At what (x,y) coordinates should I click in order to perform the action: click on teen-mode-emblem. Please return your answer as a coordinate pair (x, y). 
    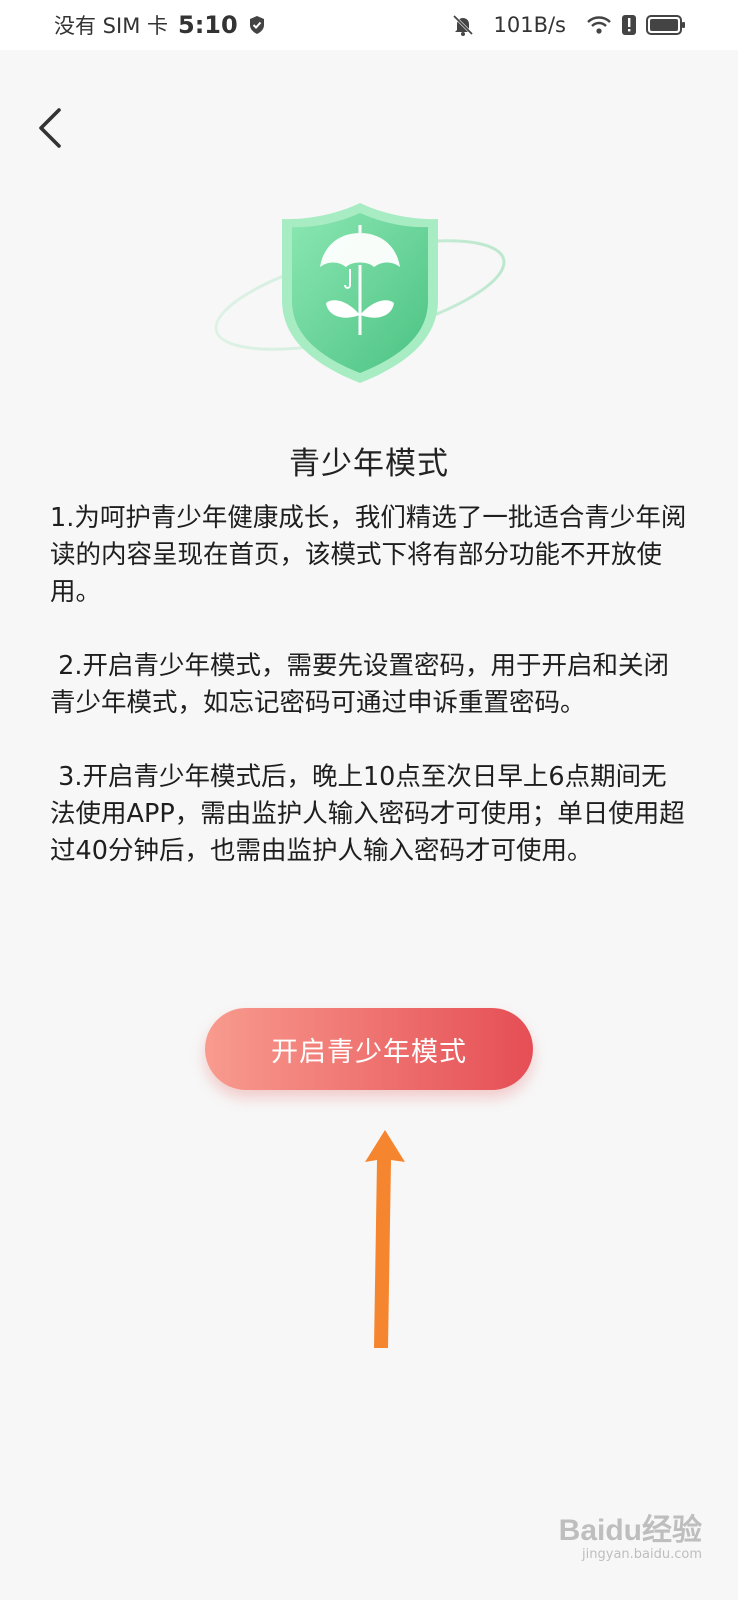
    Looking at the image, I should click on (365, 295).